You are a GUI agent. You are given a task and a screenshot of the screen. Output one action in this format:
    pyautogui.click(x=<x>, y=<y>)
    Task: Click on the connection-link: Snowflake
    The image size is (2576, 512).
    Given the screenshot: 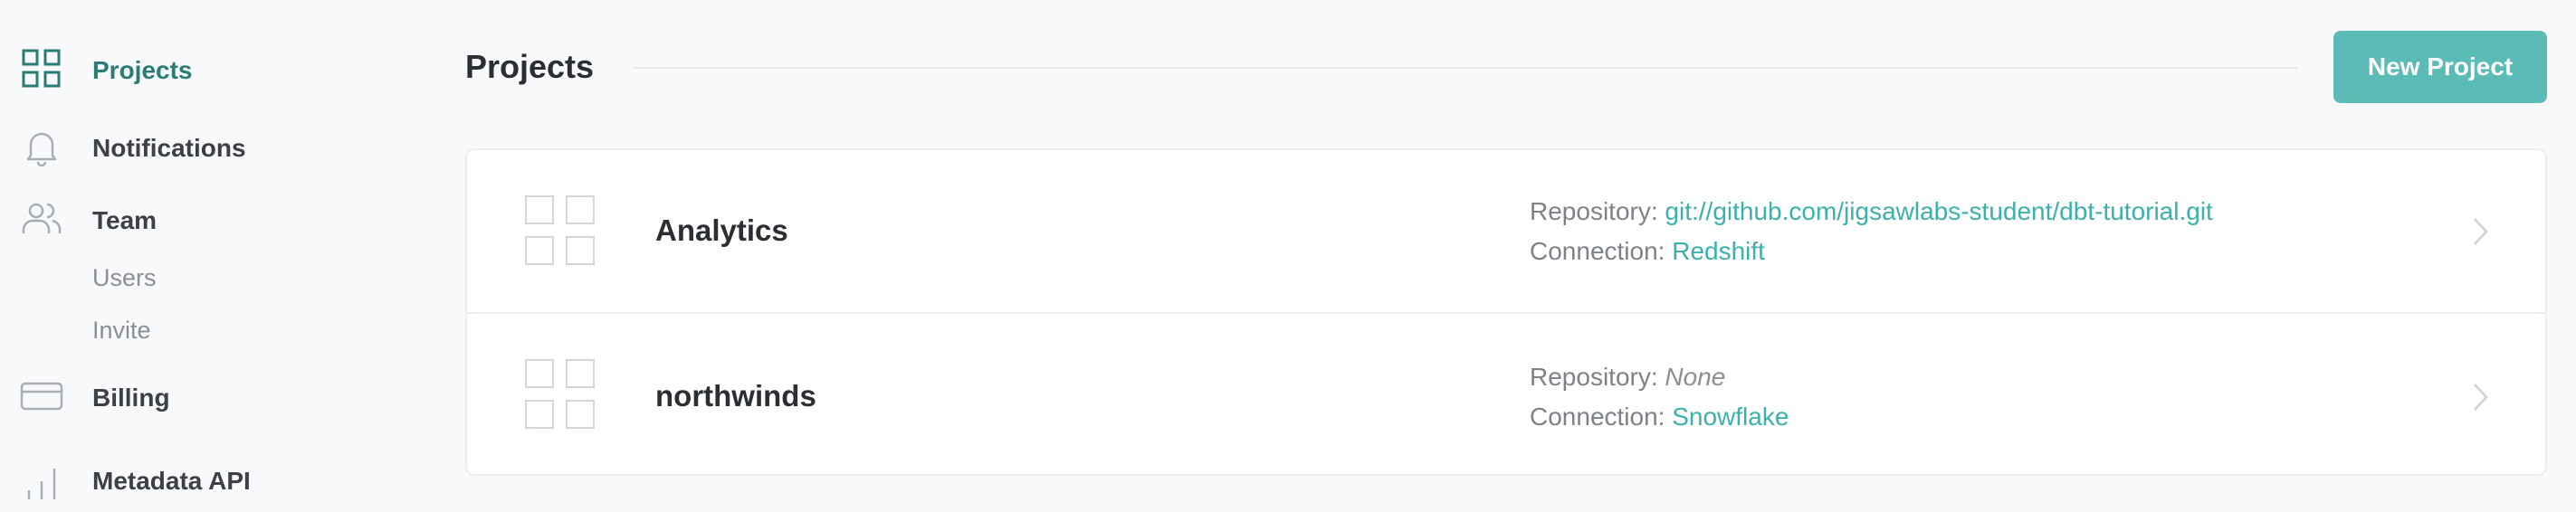 What is the action you would take?
    pyautogui.click(x=1730, y=417)
    